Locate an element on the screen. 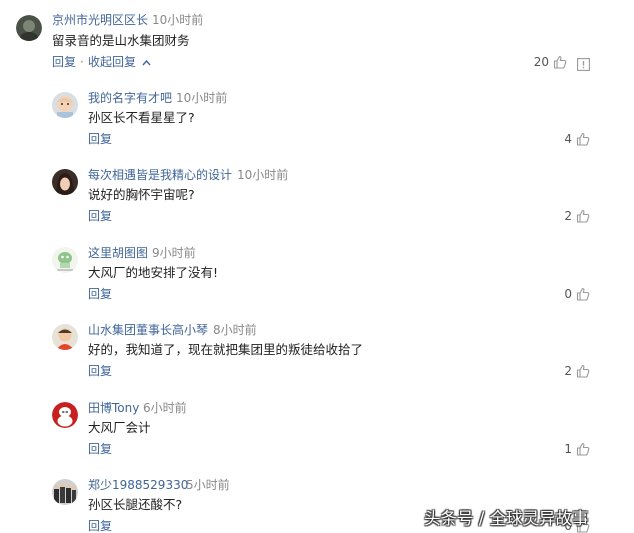 The width and height of the screenshot is (634, 533). reply-username: 郑少1988529330 is located at coordinates (138, 485).